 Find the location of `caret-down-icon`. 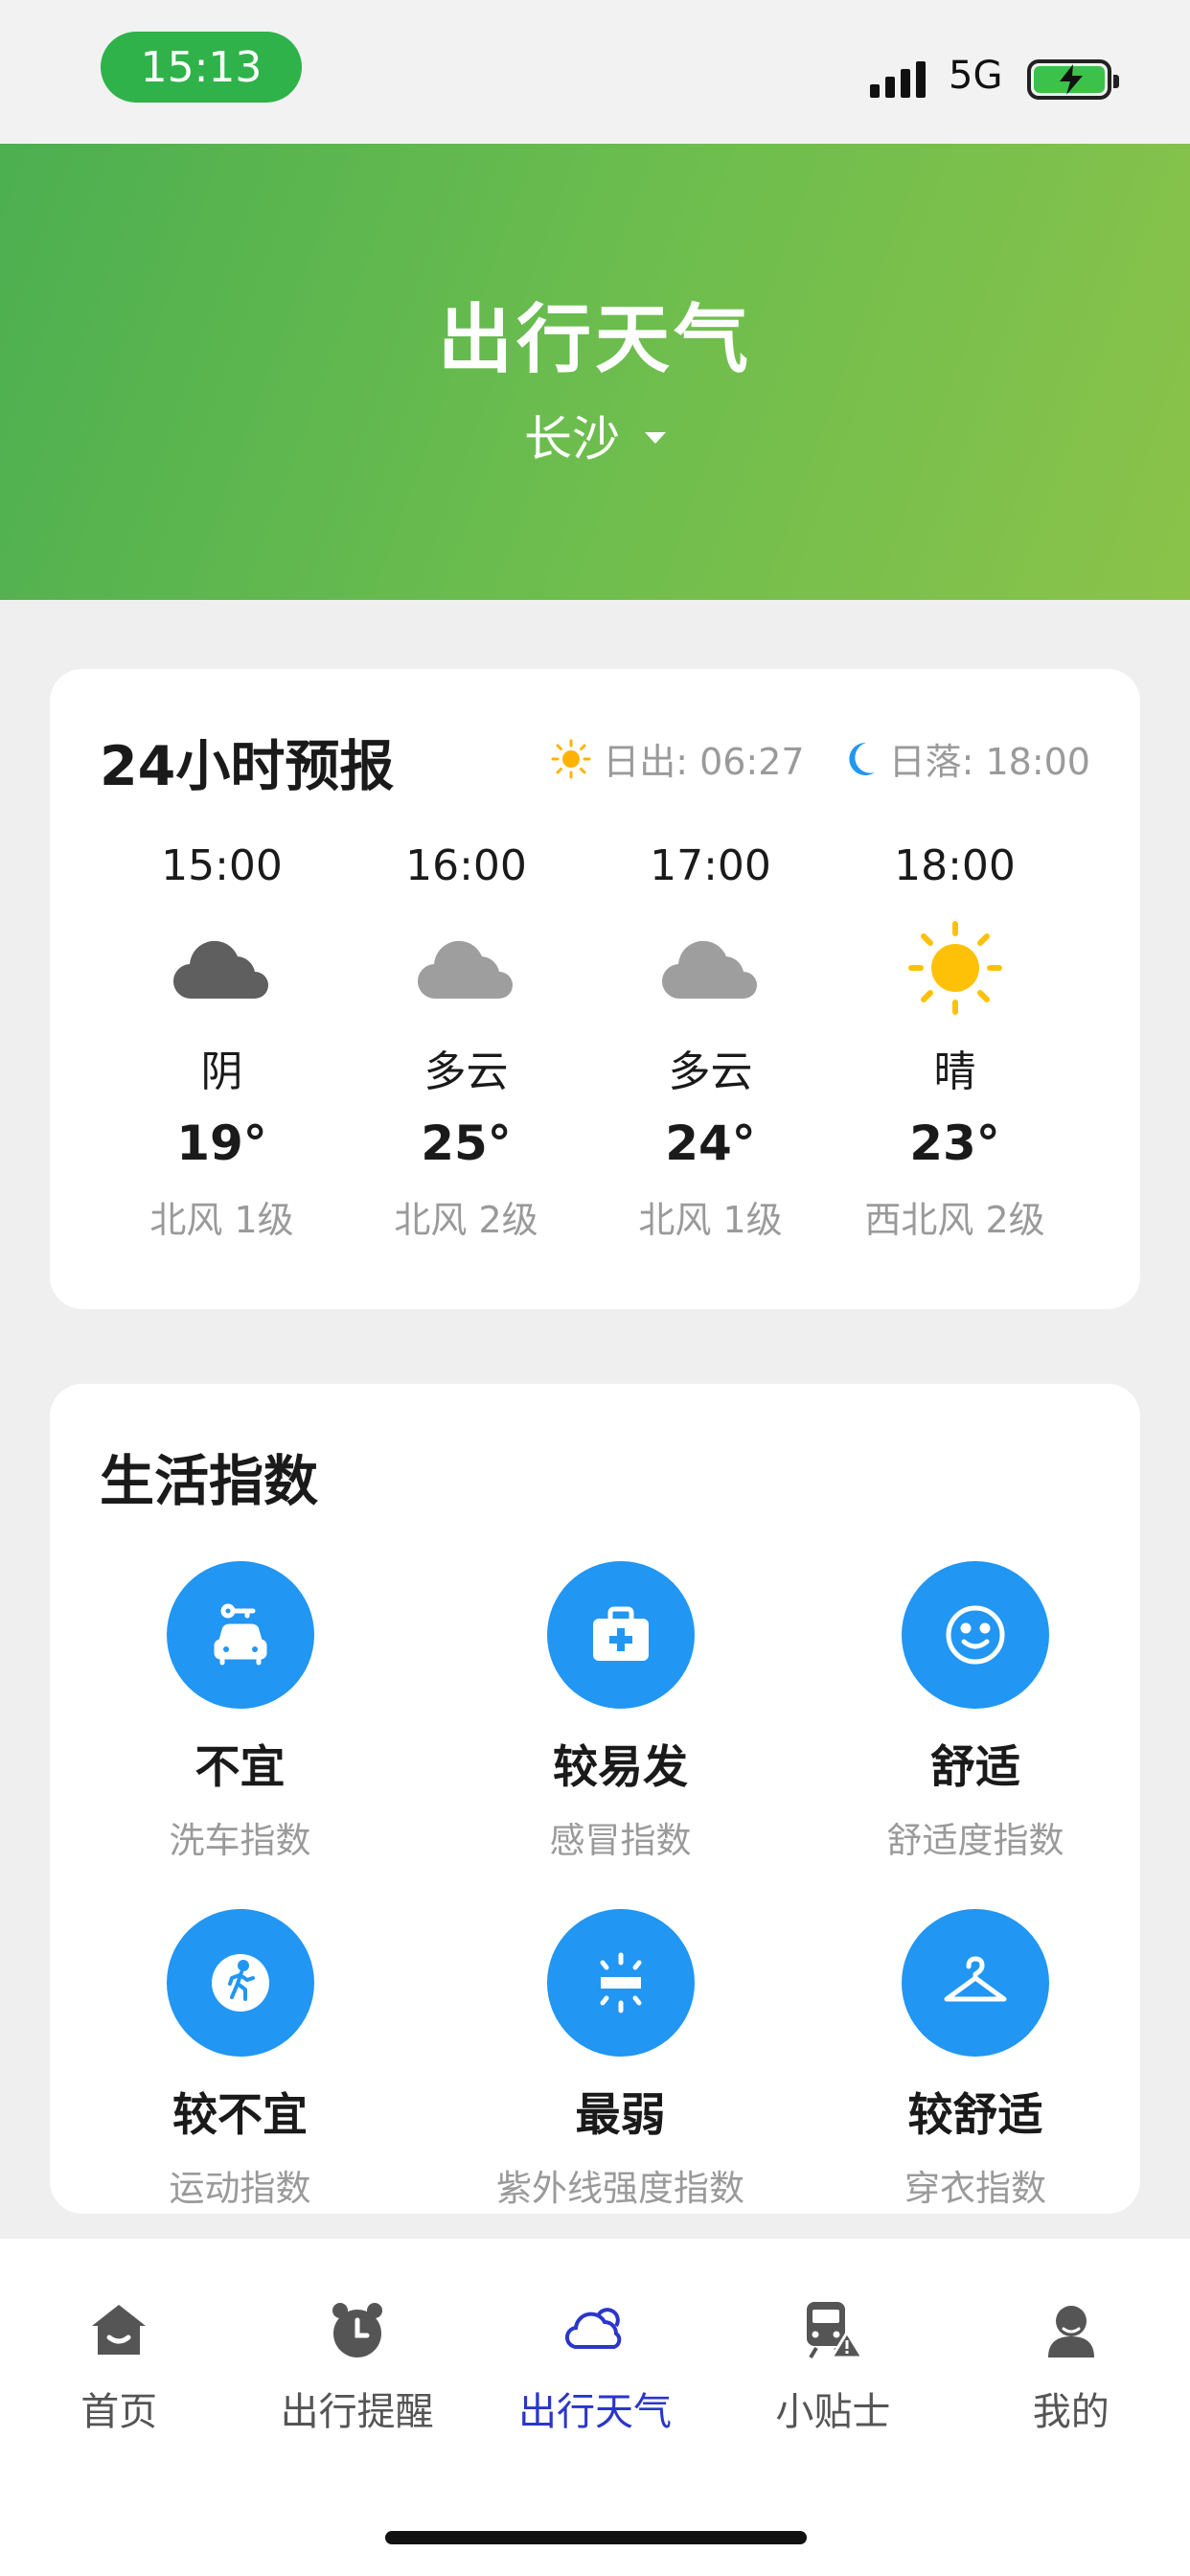

caret-down-icon is located at coordinates (655, 438).